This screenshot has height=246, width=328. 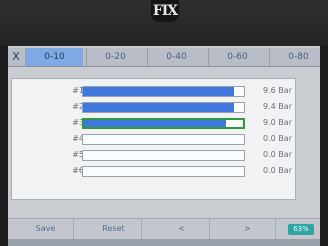 What do you see at coordinates (78, 138) in the screenshot?
I see `row-label-4: #4` at bounding box center [78, 138].